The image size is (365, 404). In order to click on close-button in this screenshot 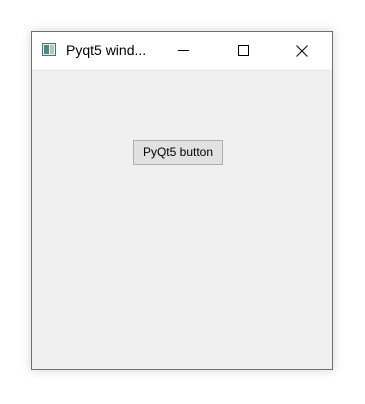, I will do `click(301, 50)`.